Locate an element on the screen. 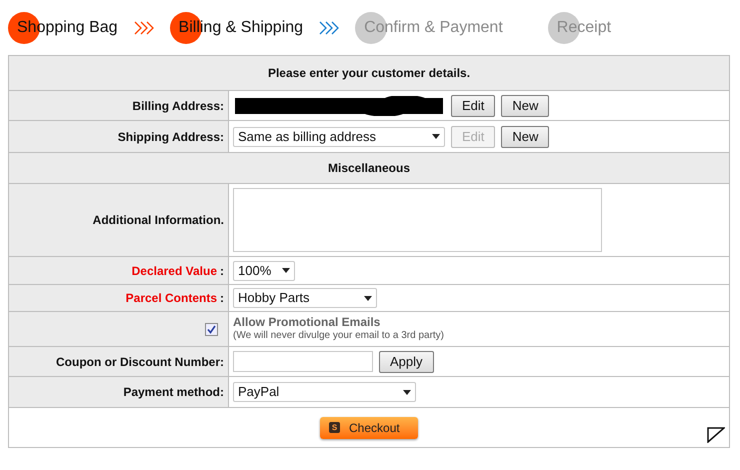  dropdown: Hobby Parts is located at coordinates (305, 298).